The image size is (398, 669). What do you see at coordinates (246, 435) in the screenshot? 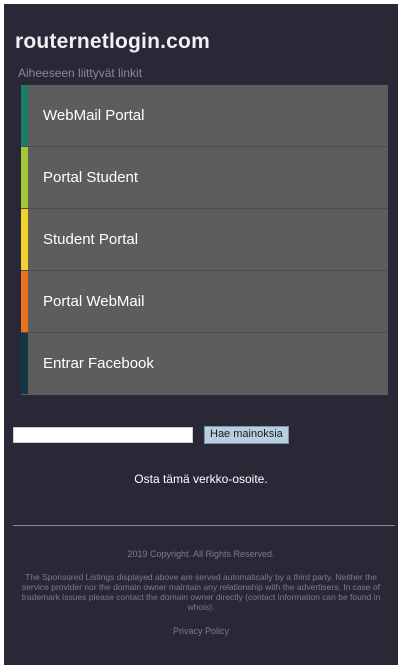
I see `search-ads-button: Hae mainoksia` at bounding box center [246, 435].